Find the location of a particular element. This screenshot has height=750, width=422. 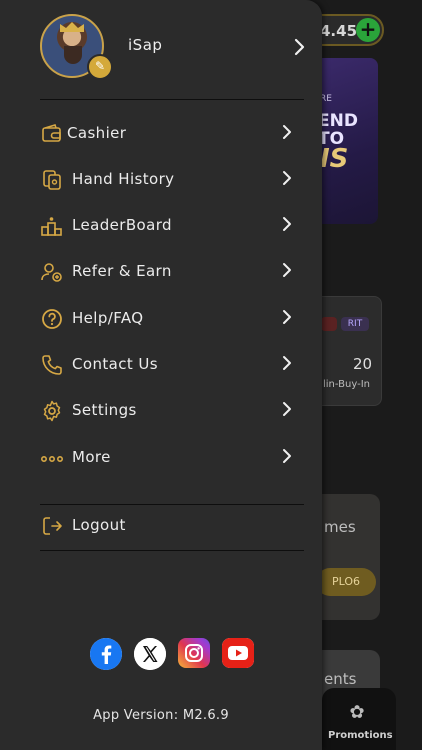

menu-item-leaderboard: LeaderBoard is located at coordinates (172, 226).